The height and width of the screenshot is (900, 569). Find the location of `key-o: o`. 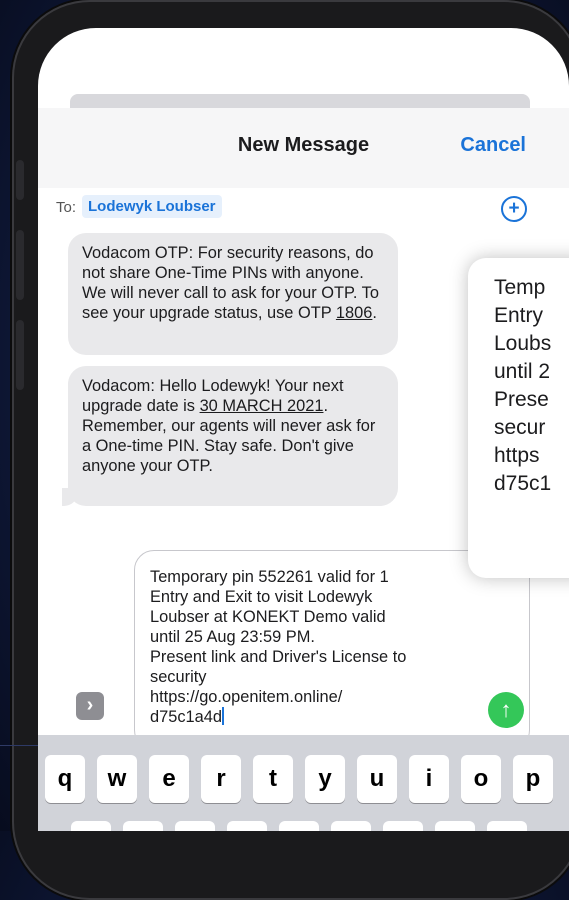

key-o: o is located at coordinates (481, 779).